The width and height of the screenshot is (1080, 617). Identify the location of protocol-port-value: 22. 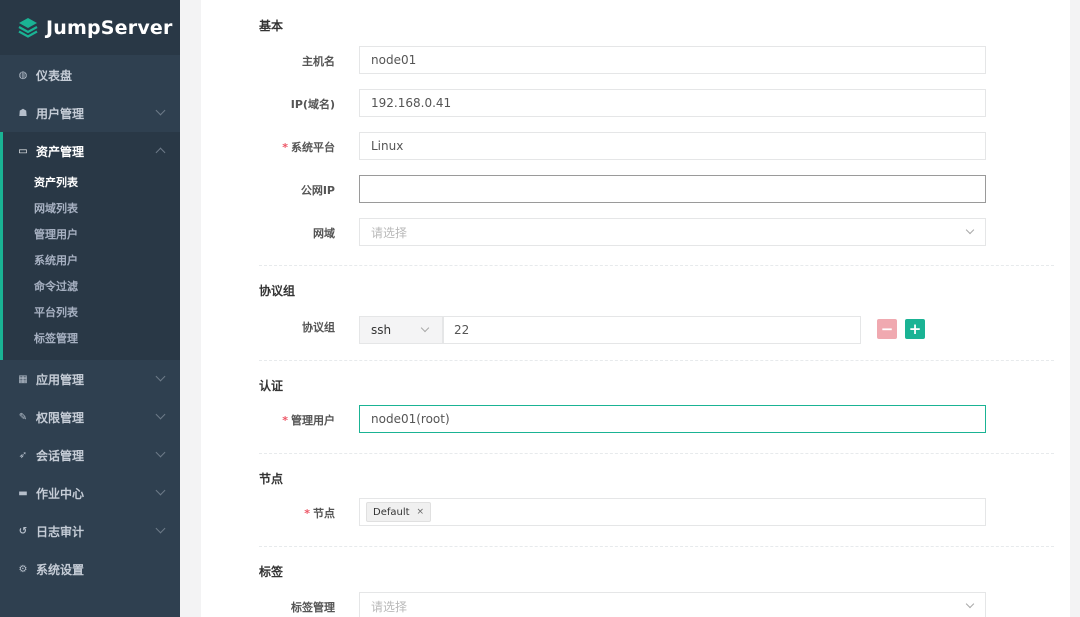
(462, 330).